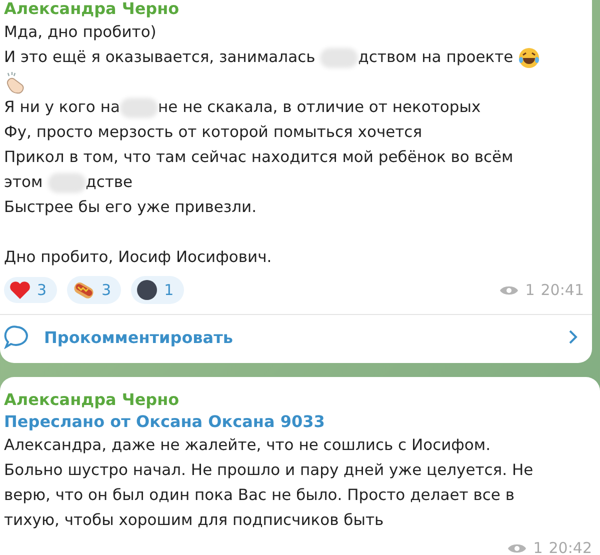  What do you see at coordinates (573, 337) in the screenshot?
I see `chevron-right-icon` at bounding box center [573, 337].